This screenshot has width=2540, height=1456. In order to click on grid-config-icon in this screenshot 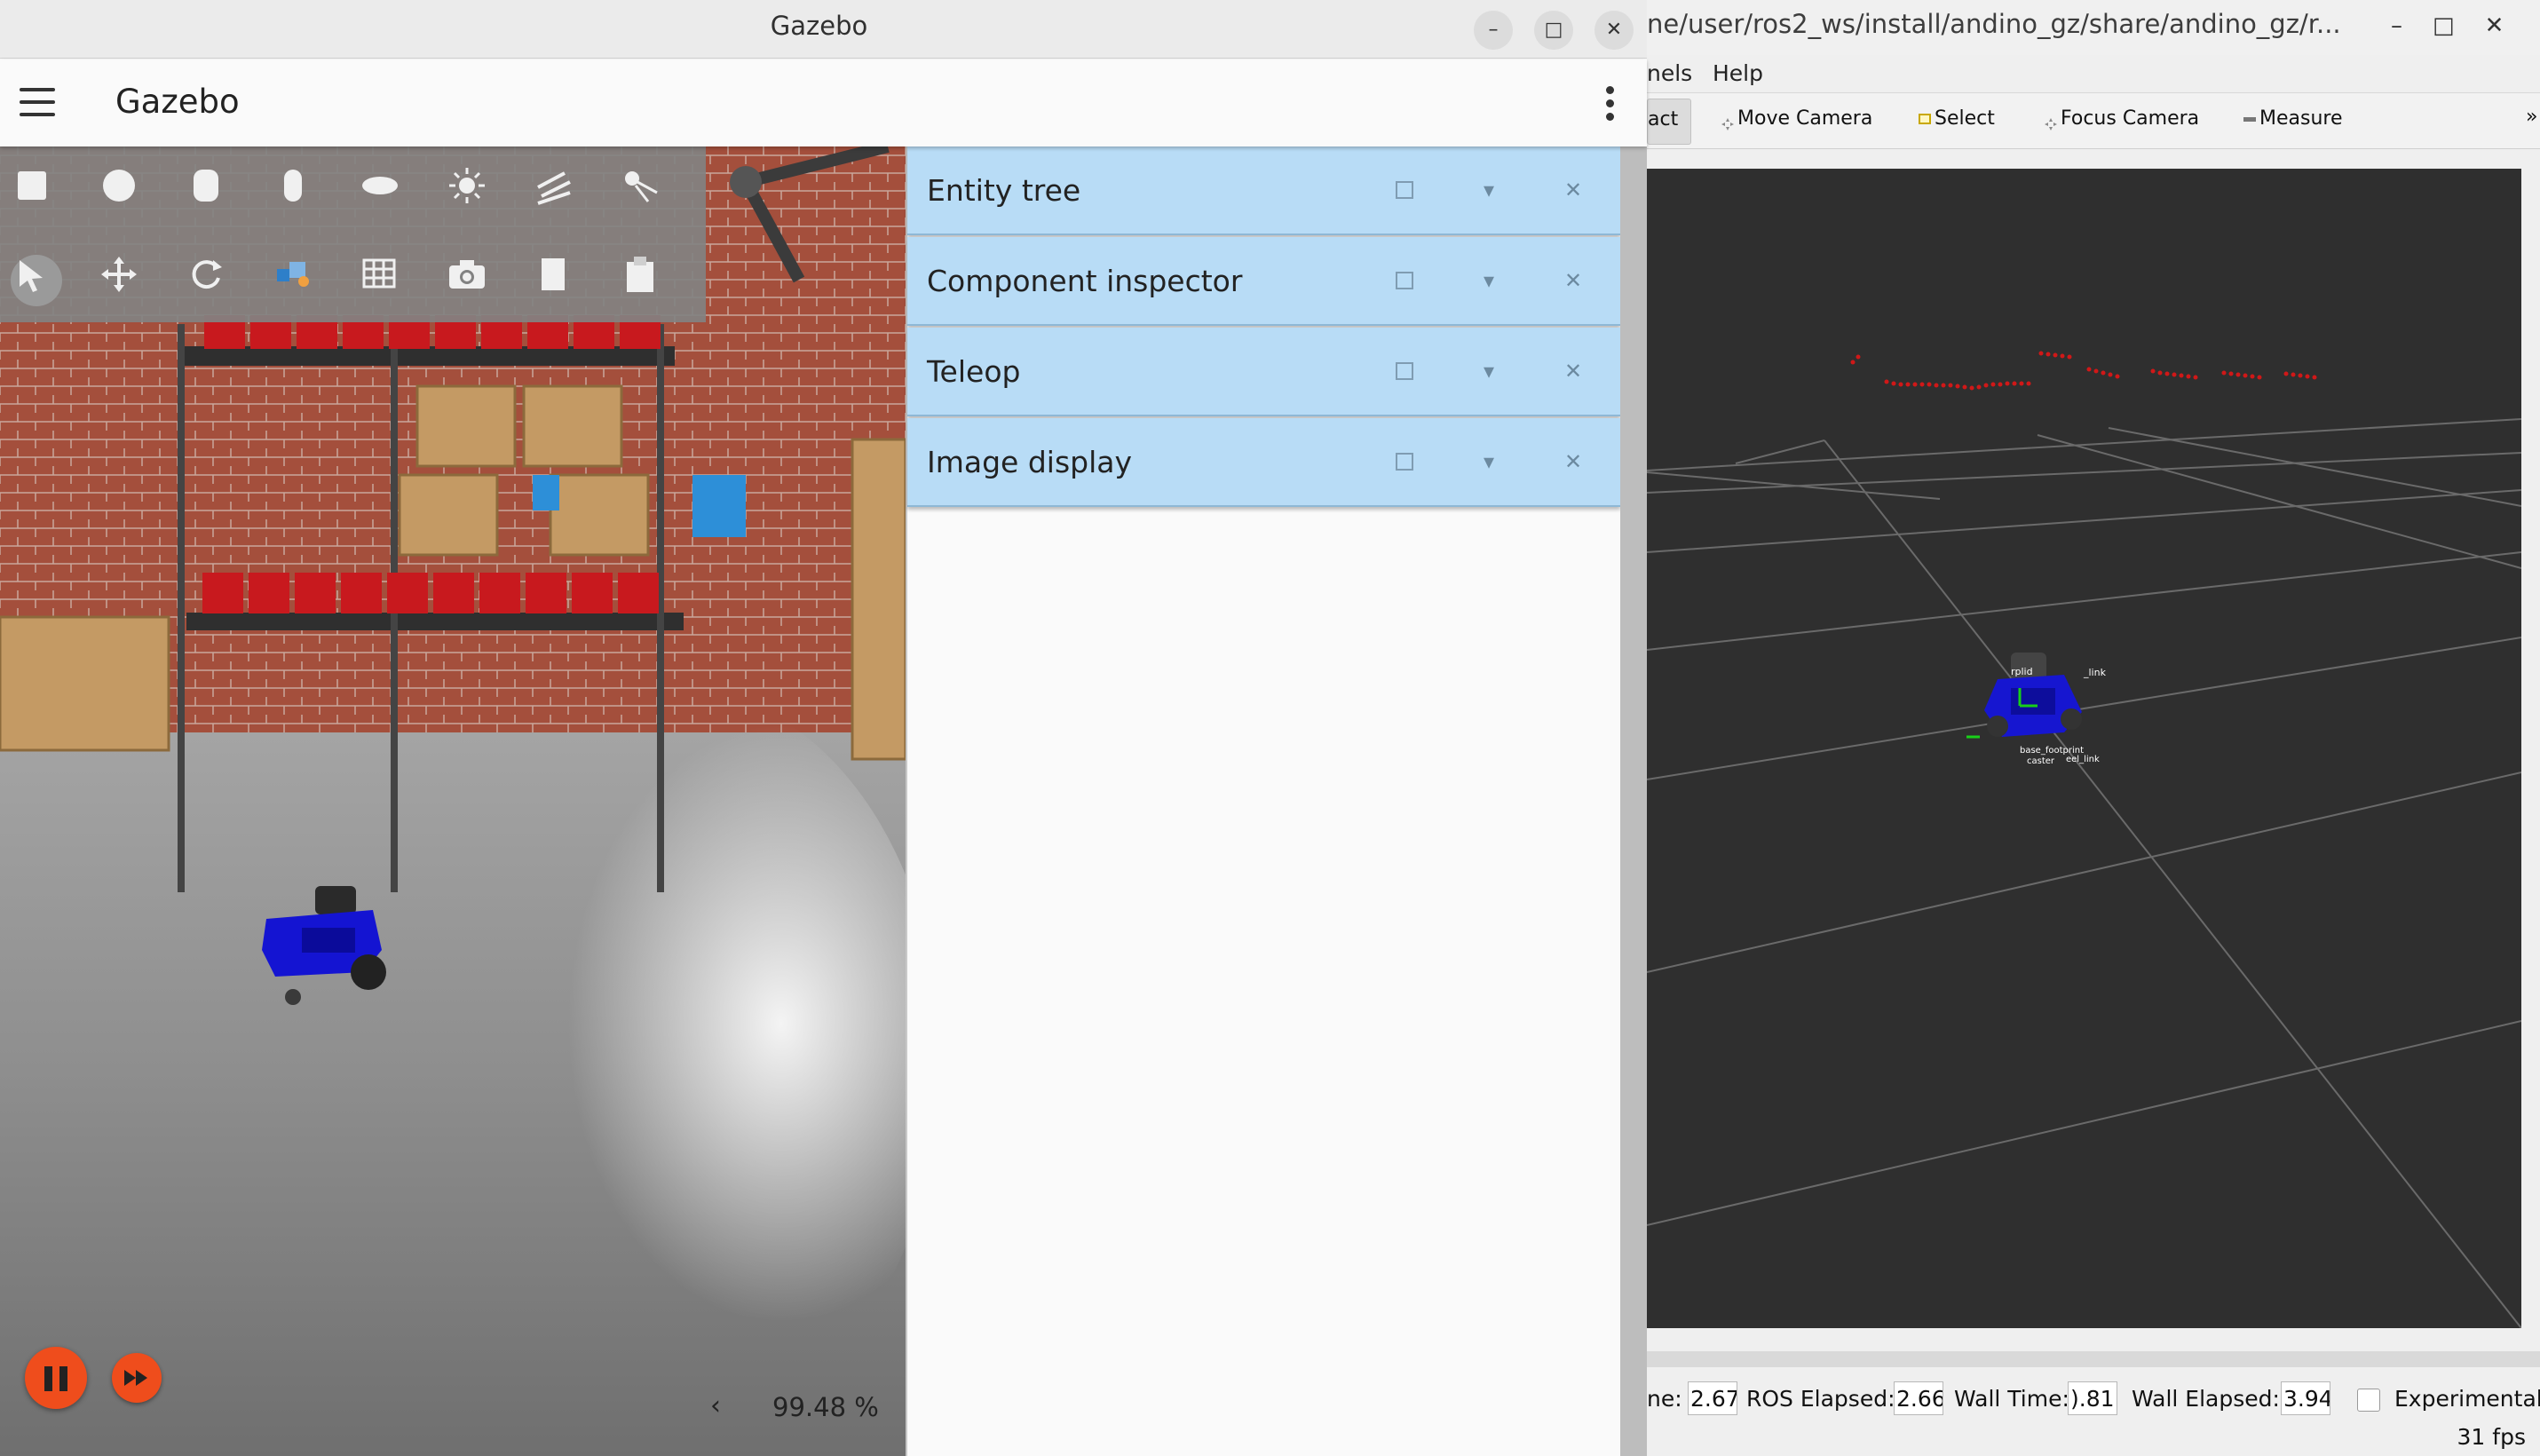, I will do `click(386, 280)`.